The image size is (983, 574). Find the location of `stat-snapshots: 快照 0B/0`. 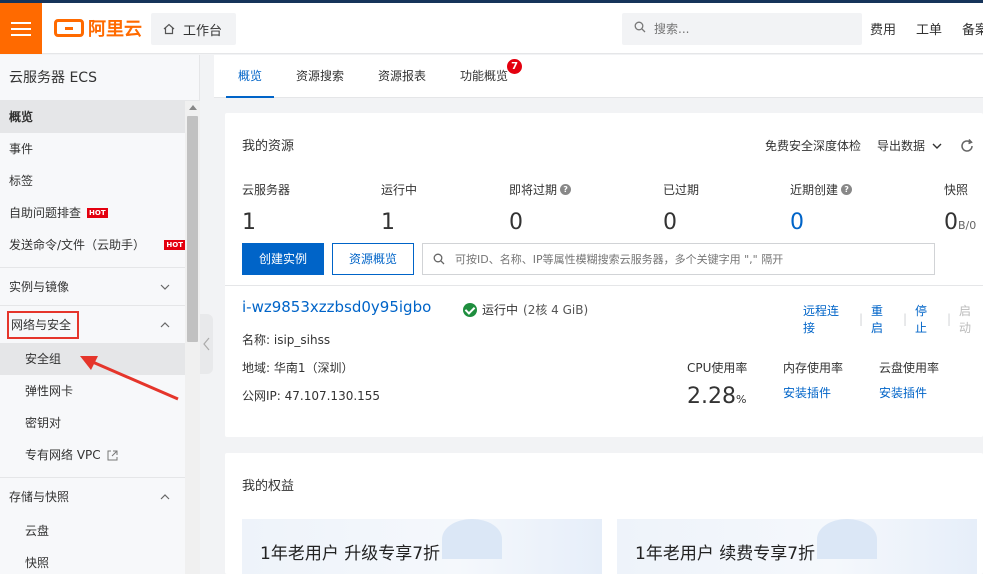

stat-snapshots: 快照 0B/0 is located at coordinates (960, 208).